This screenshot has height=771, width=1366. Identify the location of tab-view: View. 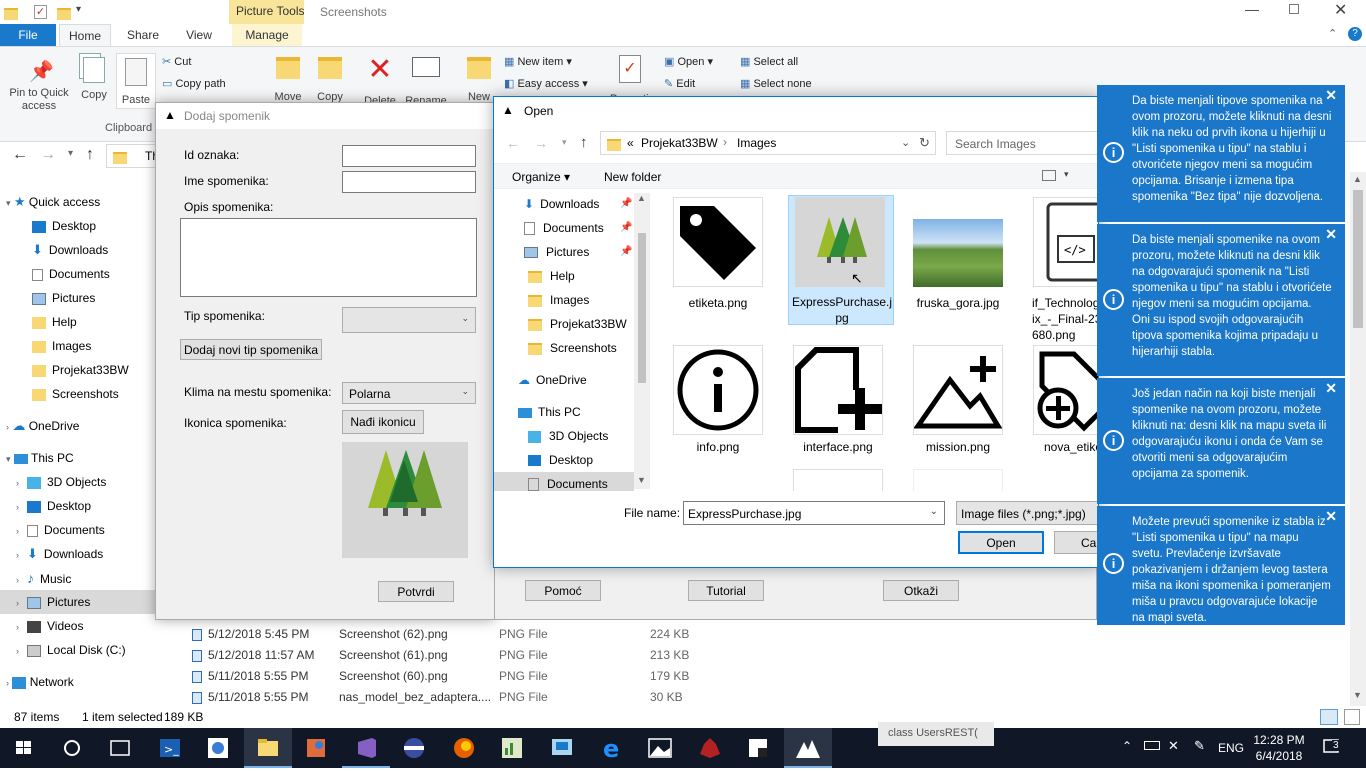
(199, 35).